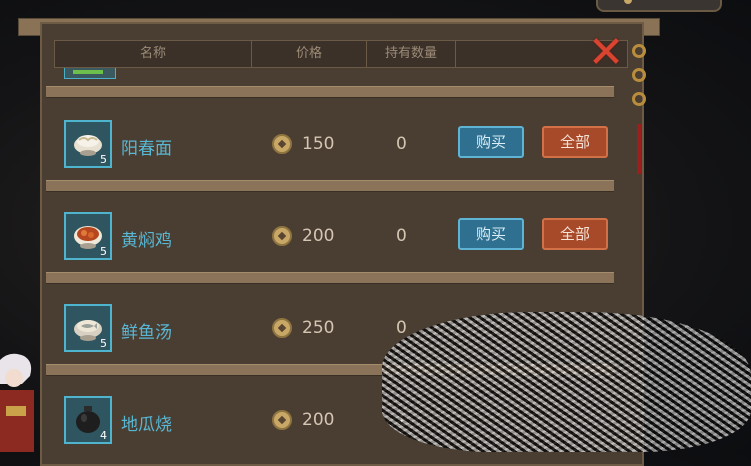  Describe the element at coordinates (411, 54) in the screenshot. I see `header-held: 持有数量` at that location.